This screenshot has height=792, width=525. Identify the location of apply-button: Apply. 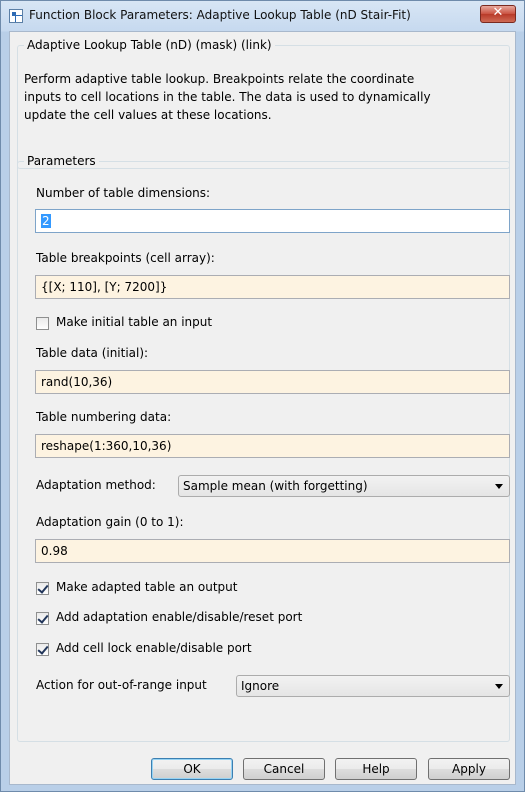
(469, 769).